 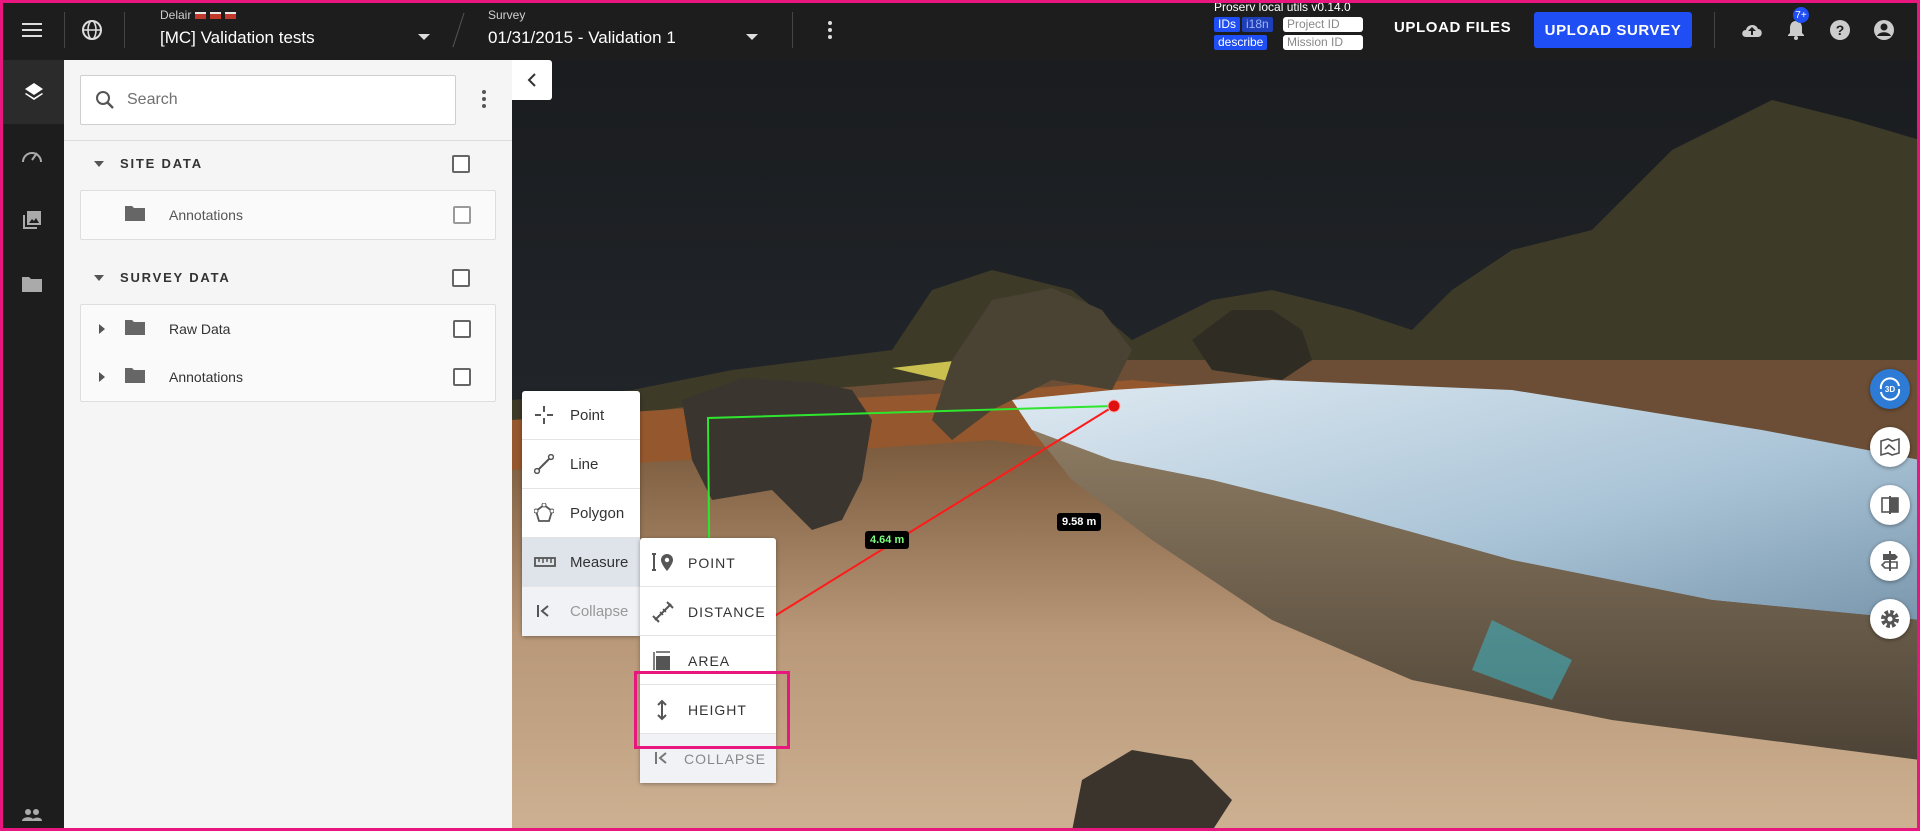 I want to click on tool-label: Measure, so click(x=599, y=562).